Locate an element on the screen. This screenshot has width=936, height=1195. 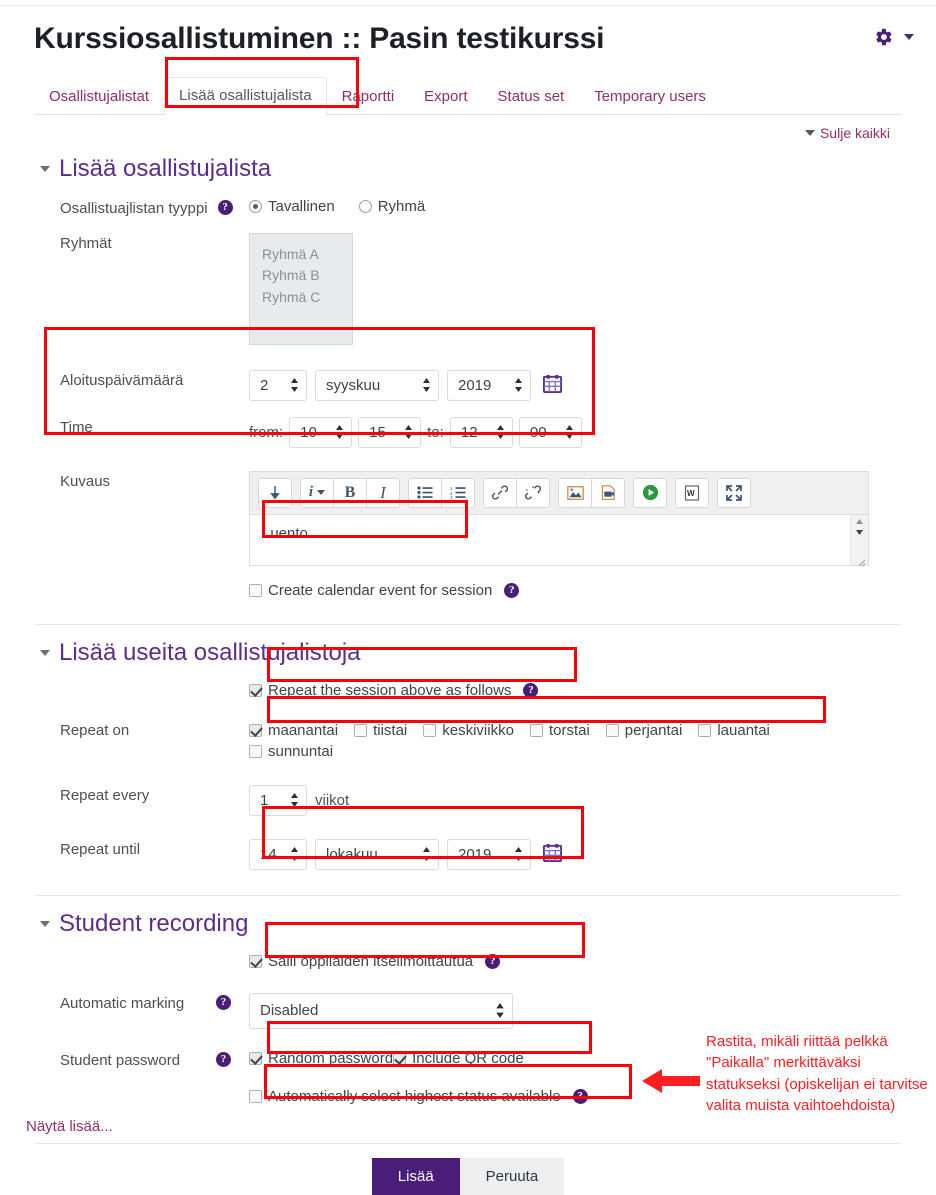
checkbox-lauantai: lauantai is located at coordinates (734, 730).